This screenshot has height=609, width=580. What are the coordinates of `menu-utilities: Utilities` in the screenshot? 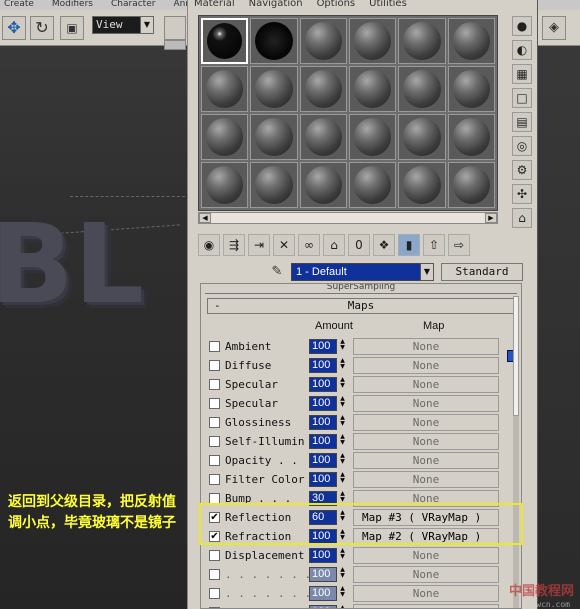 It's located at (388, 4).